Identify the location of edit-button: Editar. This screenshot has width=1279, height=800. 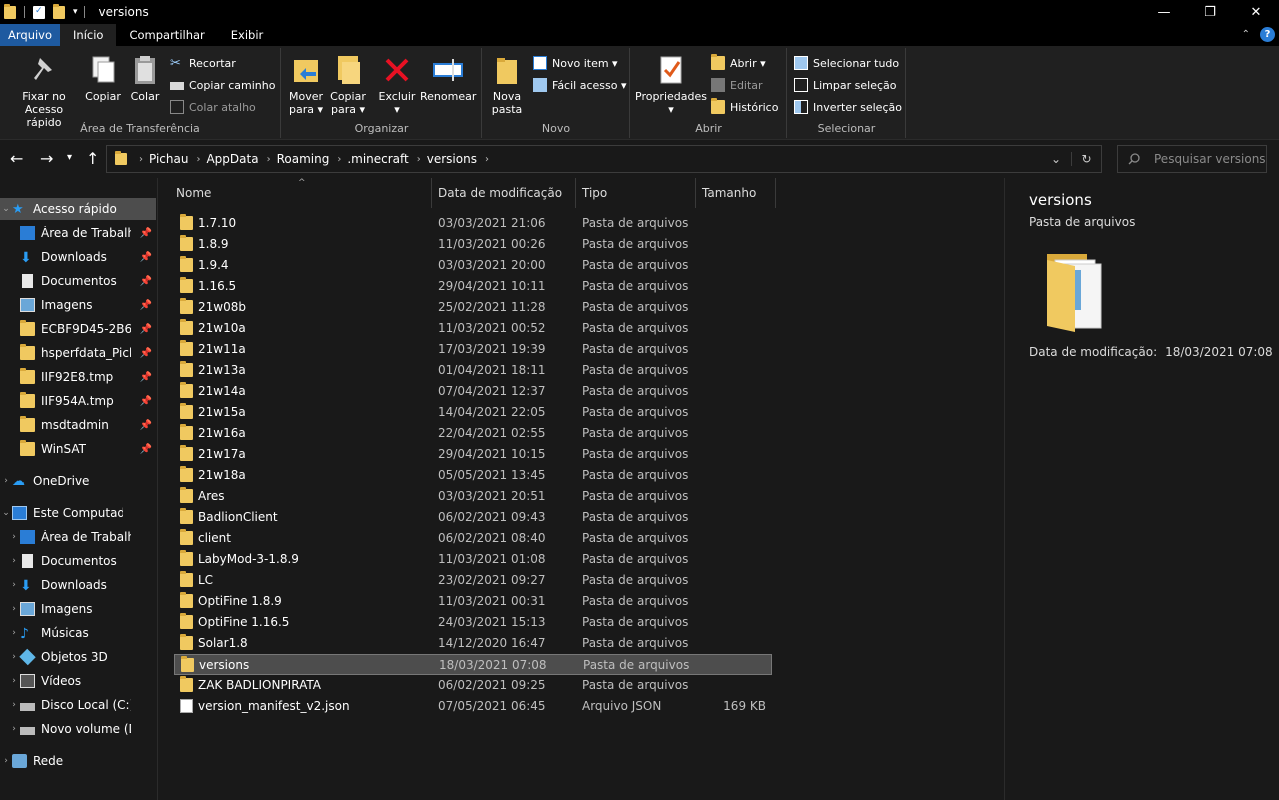
(737, 85).